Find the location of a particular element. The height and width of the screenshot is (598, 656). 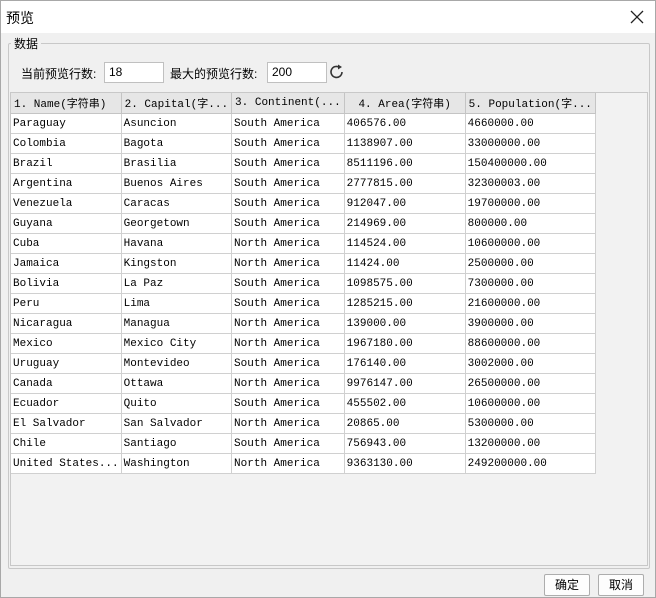

table-cell: 7300000.00 is located at coordinates (530, 283).